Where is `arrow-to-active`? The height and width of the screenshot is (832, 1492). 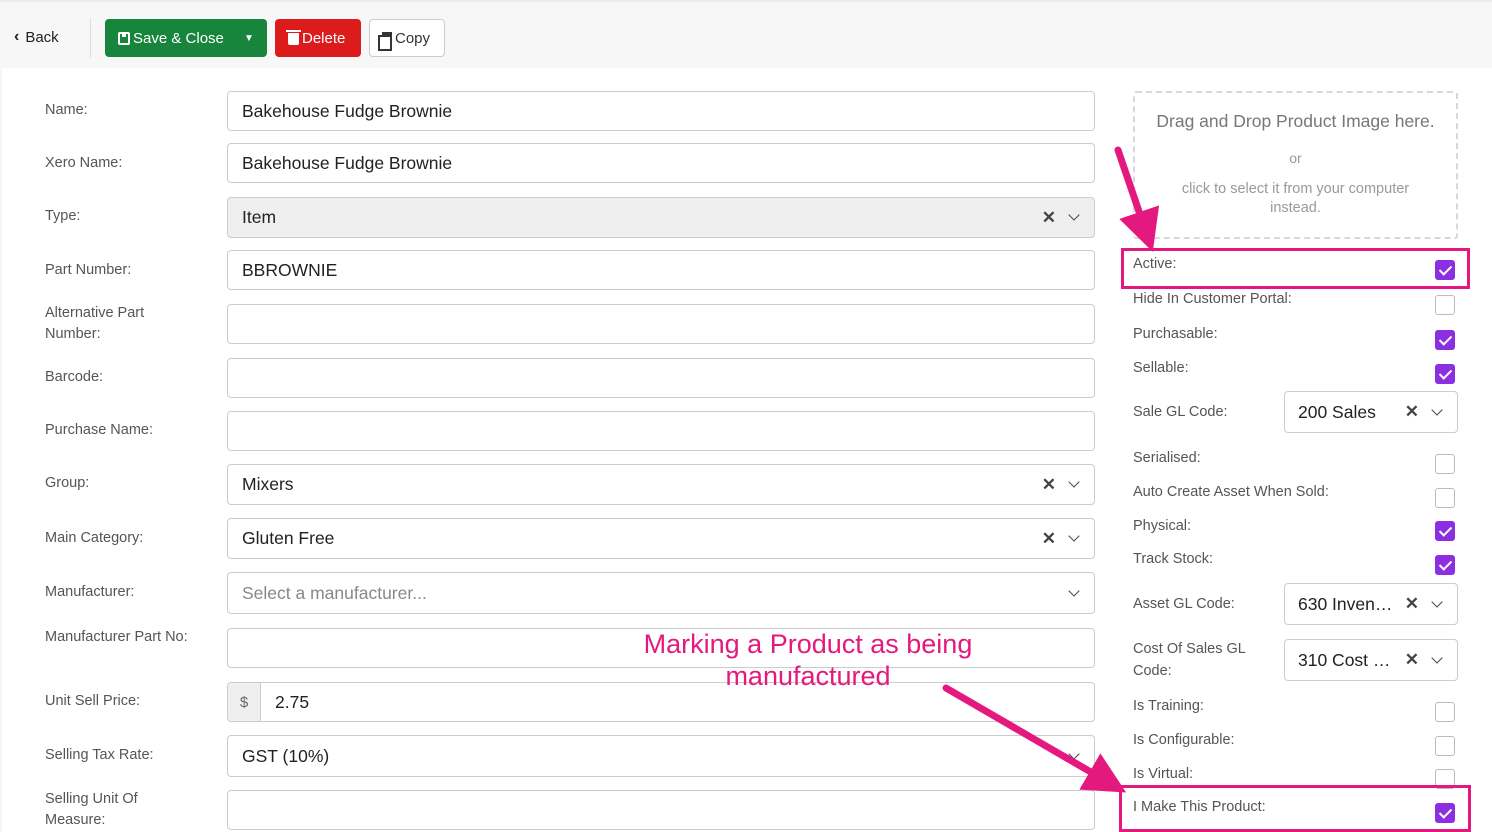
arrow-to-active is located at coordinates (1137, 199).